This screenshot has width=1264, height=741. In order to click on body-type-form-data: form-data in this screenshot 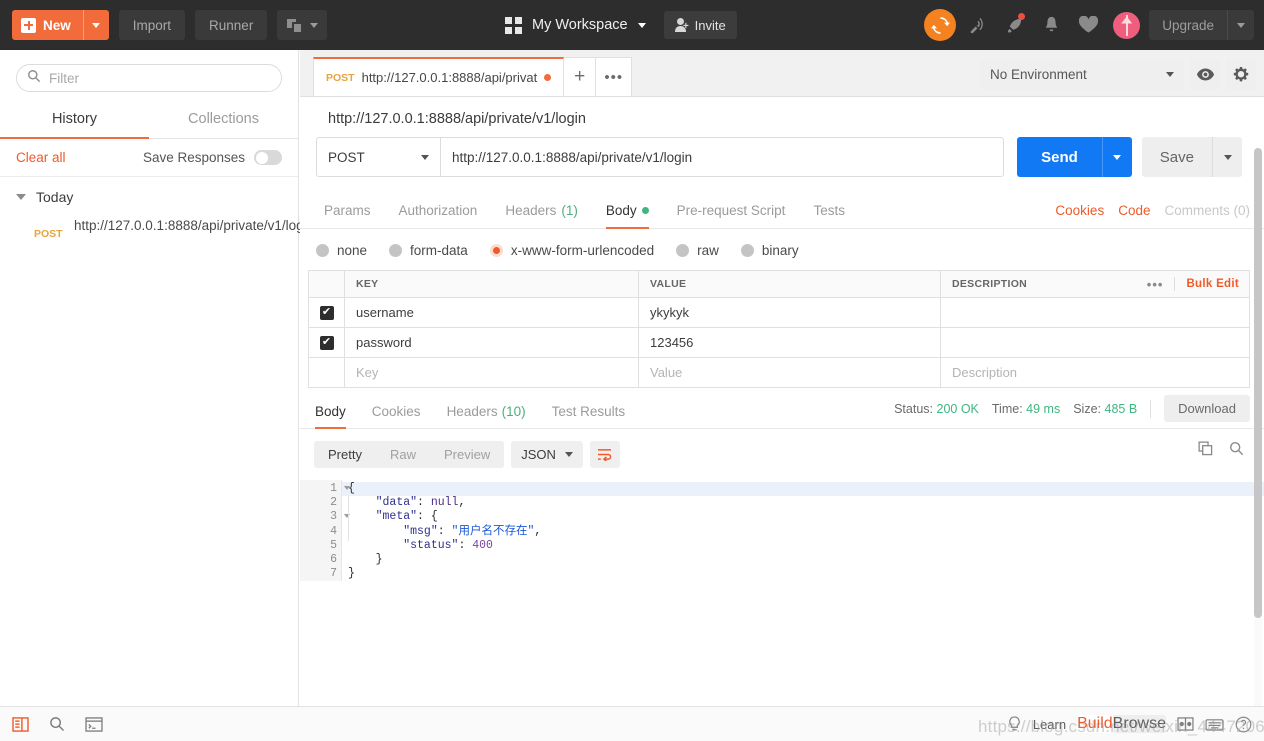, I will do `click(436, 250)`.